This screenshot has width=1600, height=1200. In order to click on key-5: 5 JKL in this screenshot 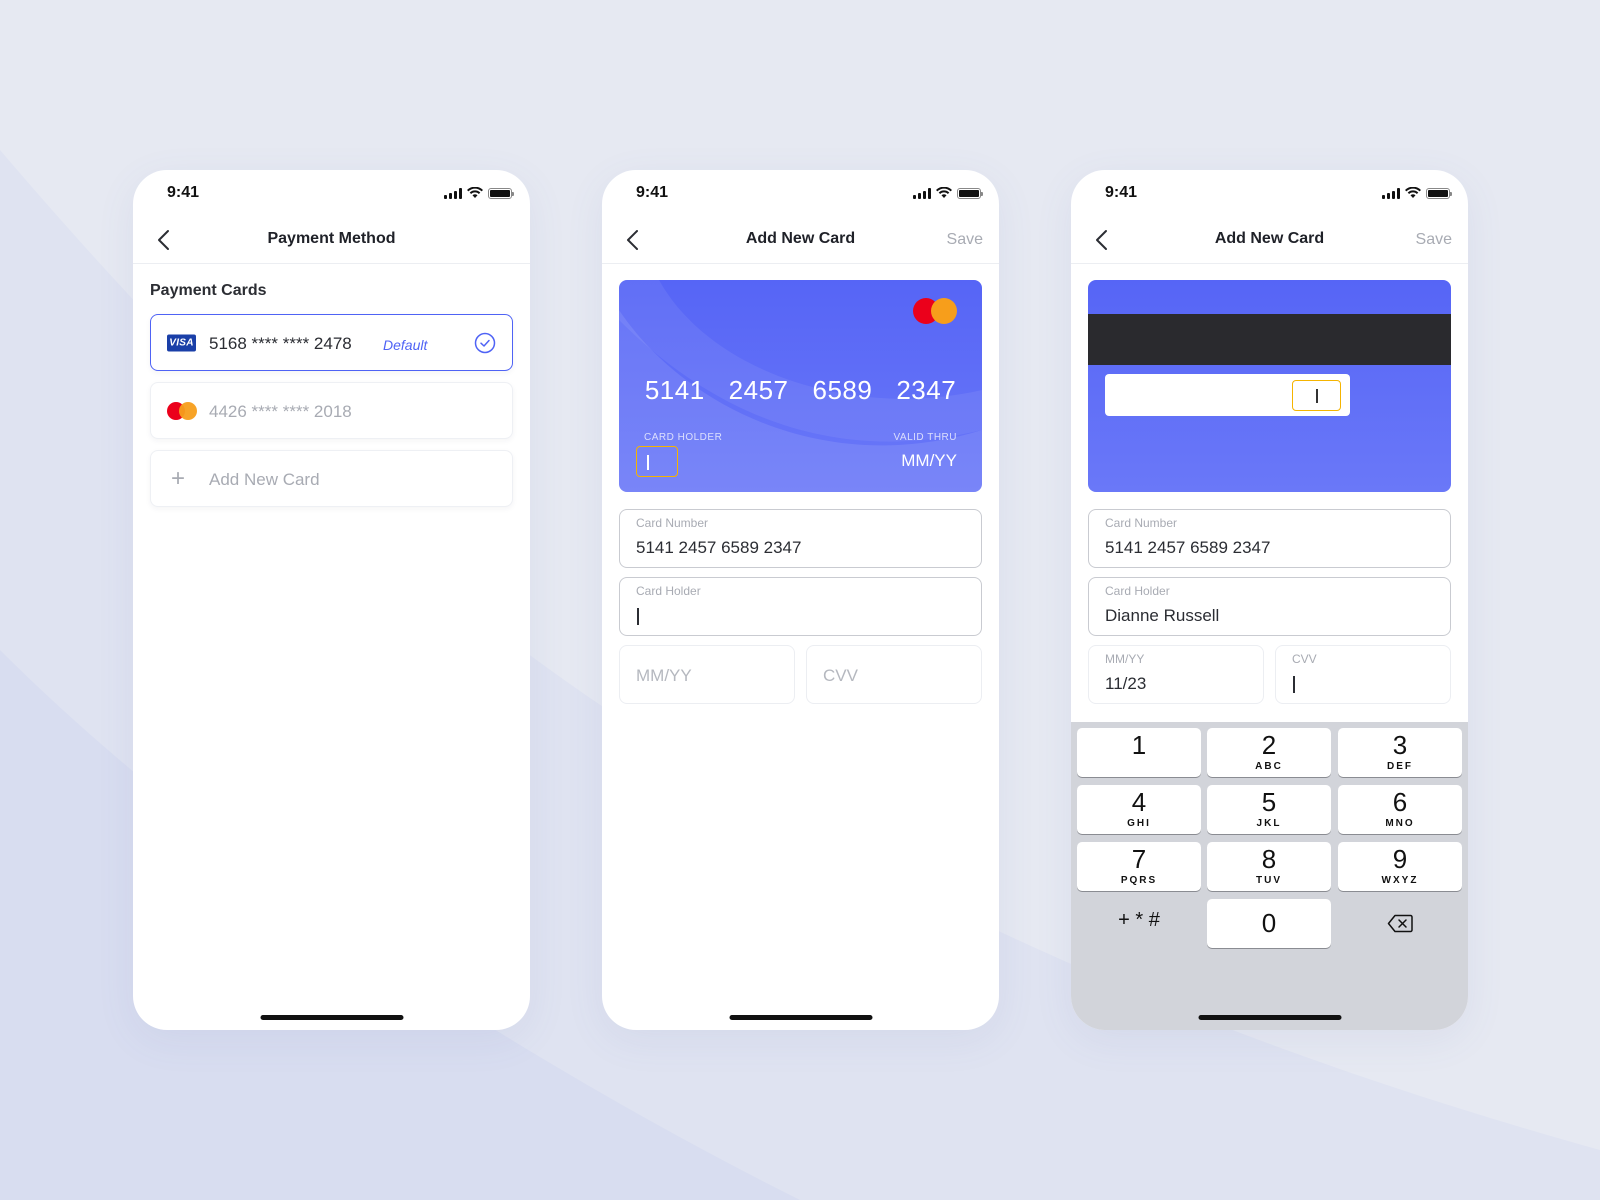, I will do `click(1269, 809)`.